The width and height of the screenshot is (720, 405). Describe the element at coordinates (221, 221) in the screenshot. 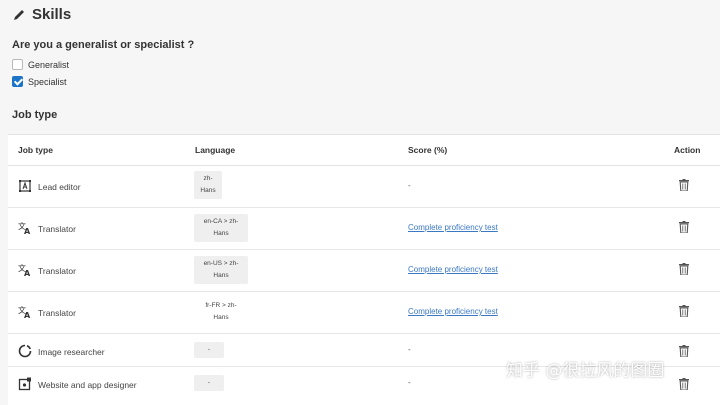

I see `language-line: en-CA > zh-` at that location.